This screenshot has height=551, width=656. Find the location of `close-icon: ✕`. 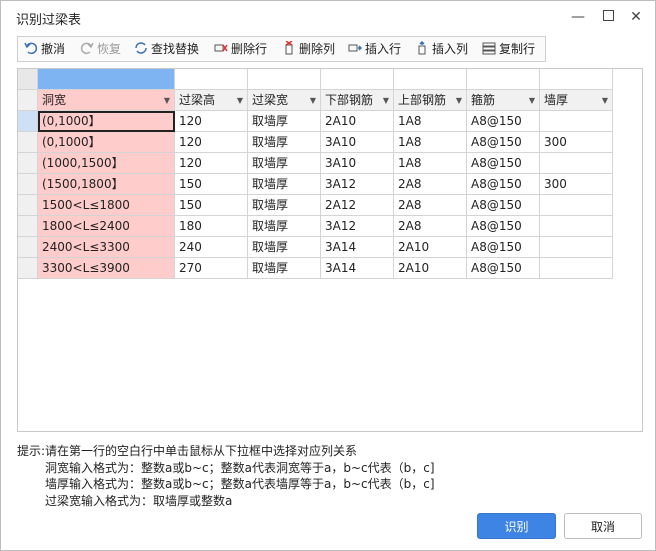

close-icon: ✕ is located at coordinates (636, 17).